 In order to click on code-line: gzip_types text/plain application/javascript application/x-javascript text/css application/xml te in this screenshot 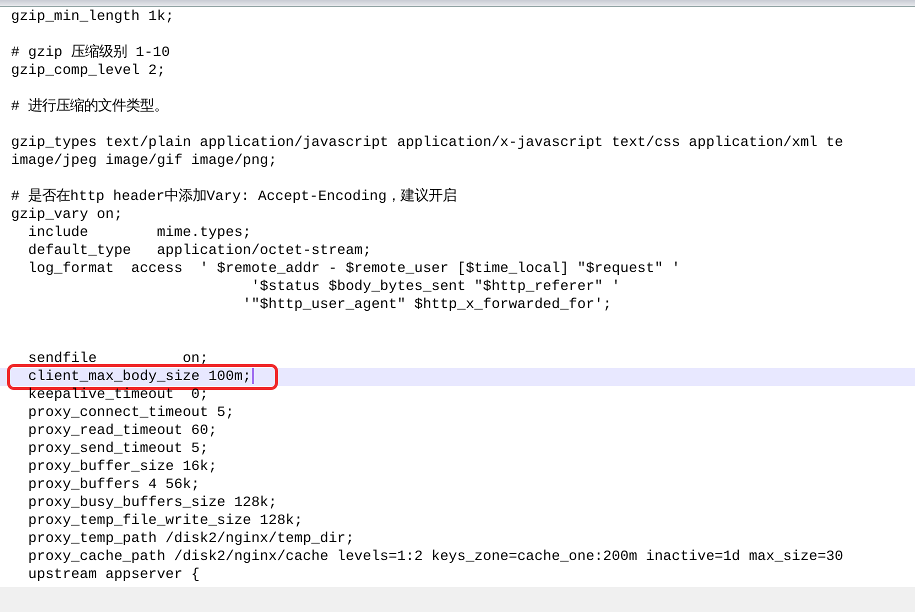, I will do `click(427, 143)`.